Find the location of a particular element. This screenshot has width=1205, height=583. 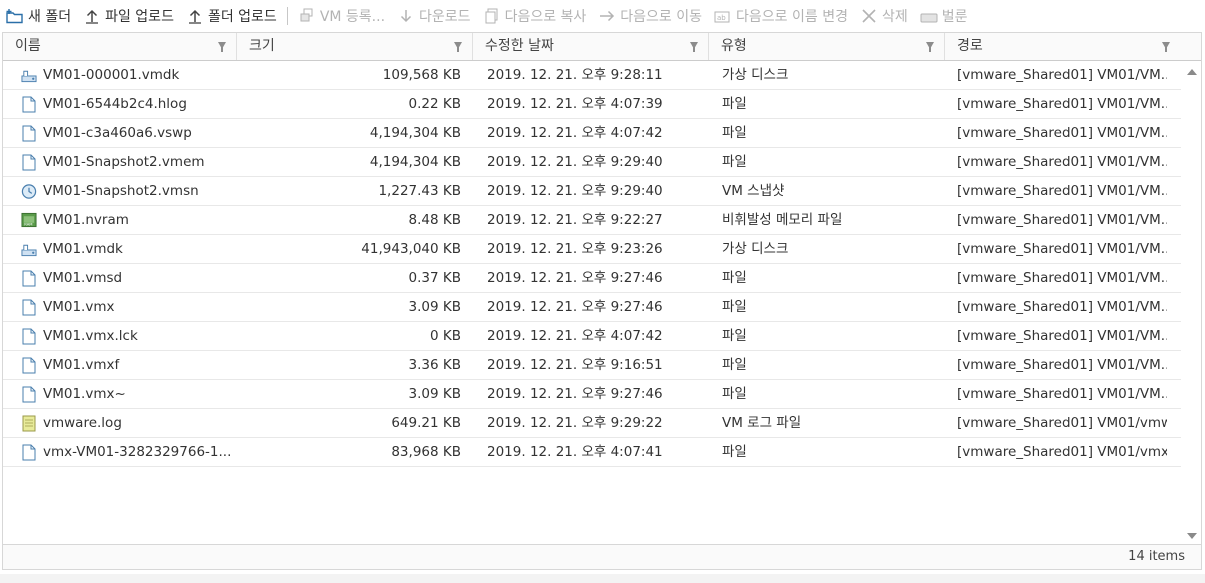

file-name: VM01-000001.vmdk is located at coordinates (111, 75).